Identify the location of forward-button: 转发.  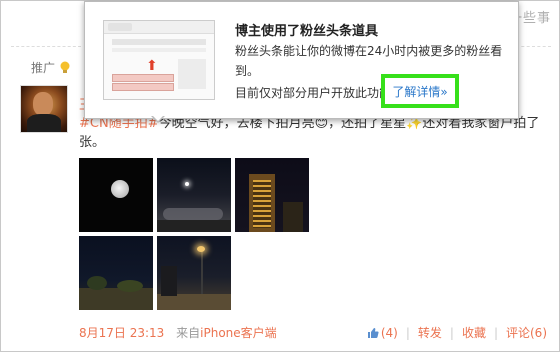
(430, 332).